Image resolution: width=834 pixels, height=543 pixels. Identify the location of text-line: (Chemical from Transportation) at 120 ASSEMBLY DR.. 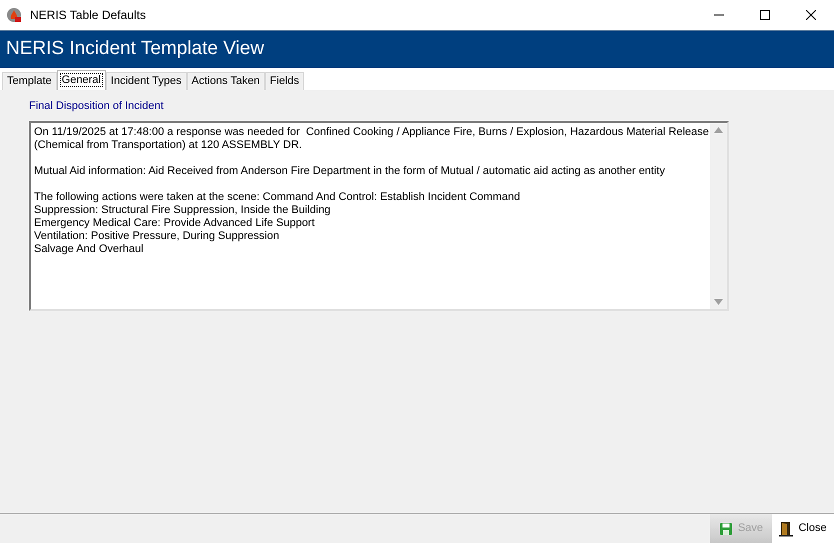
(168, 145).